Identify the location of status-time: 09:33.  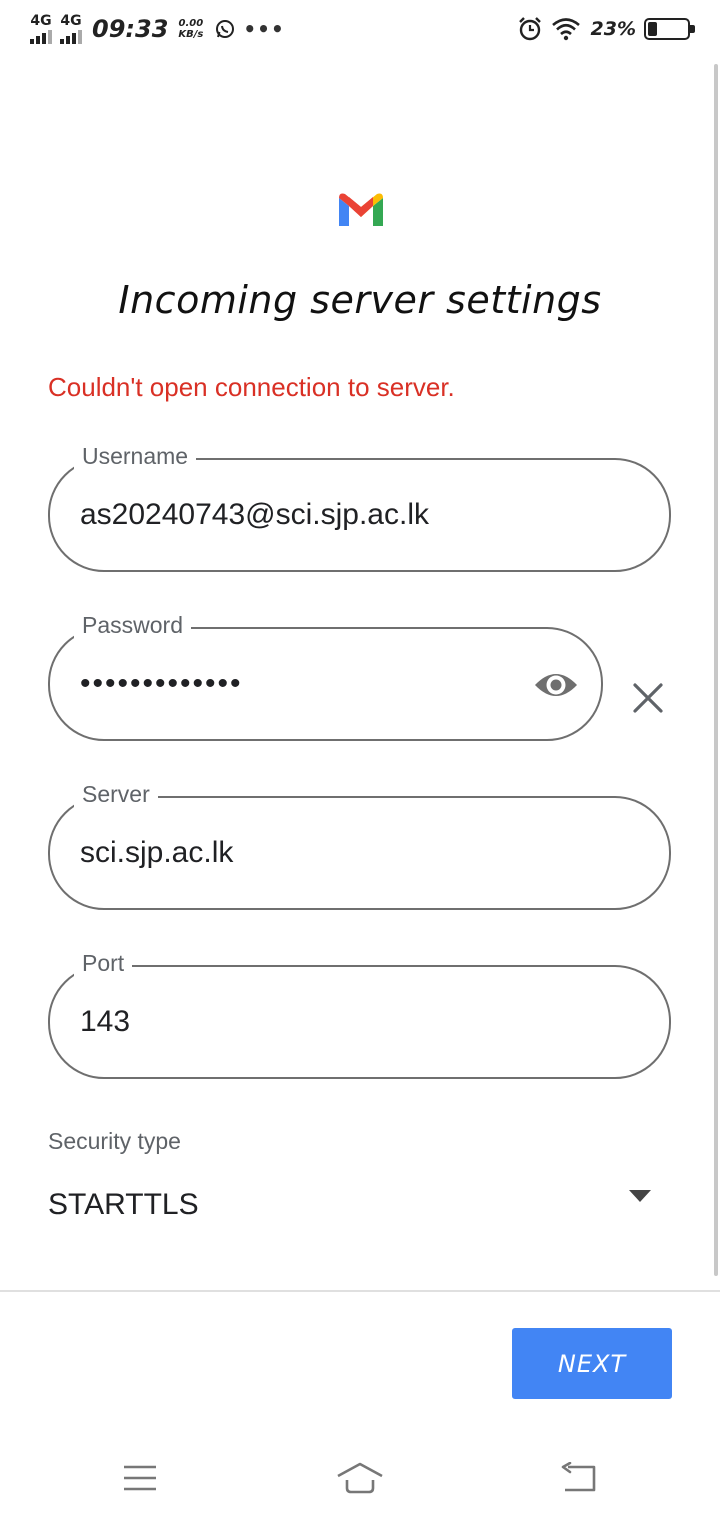
(130, 29).